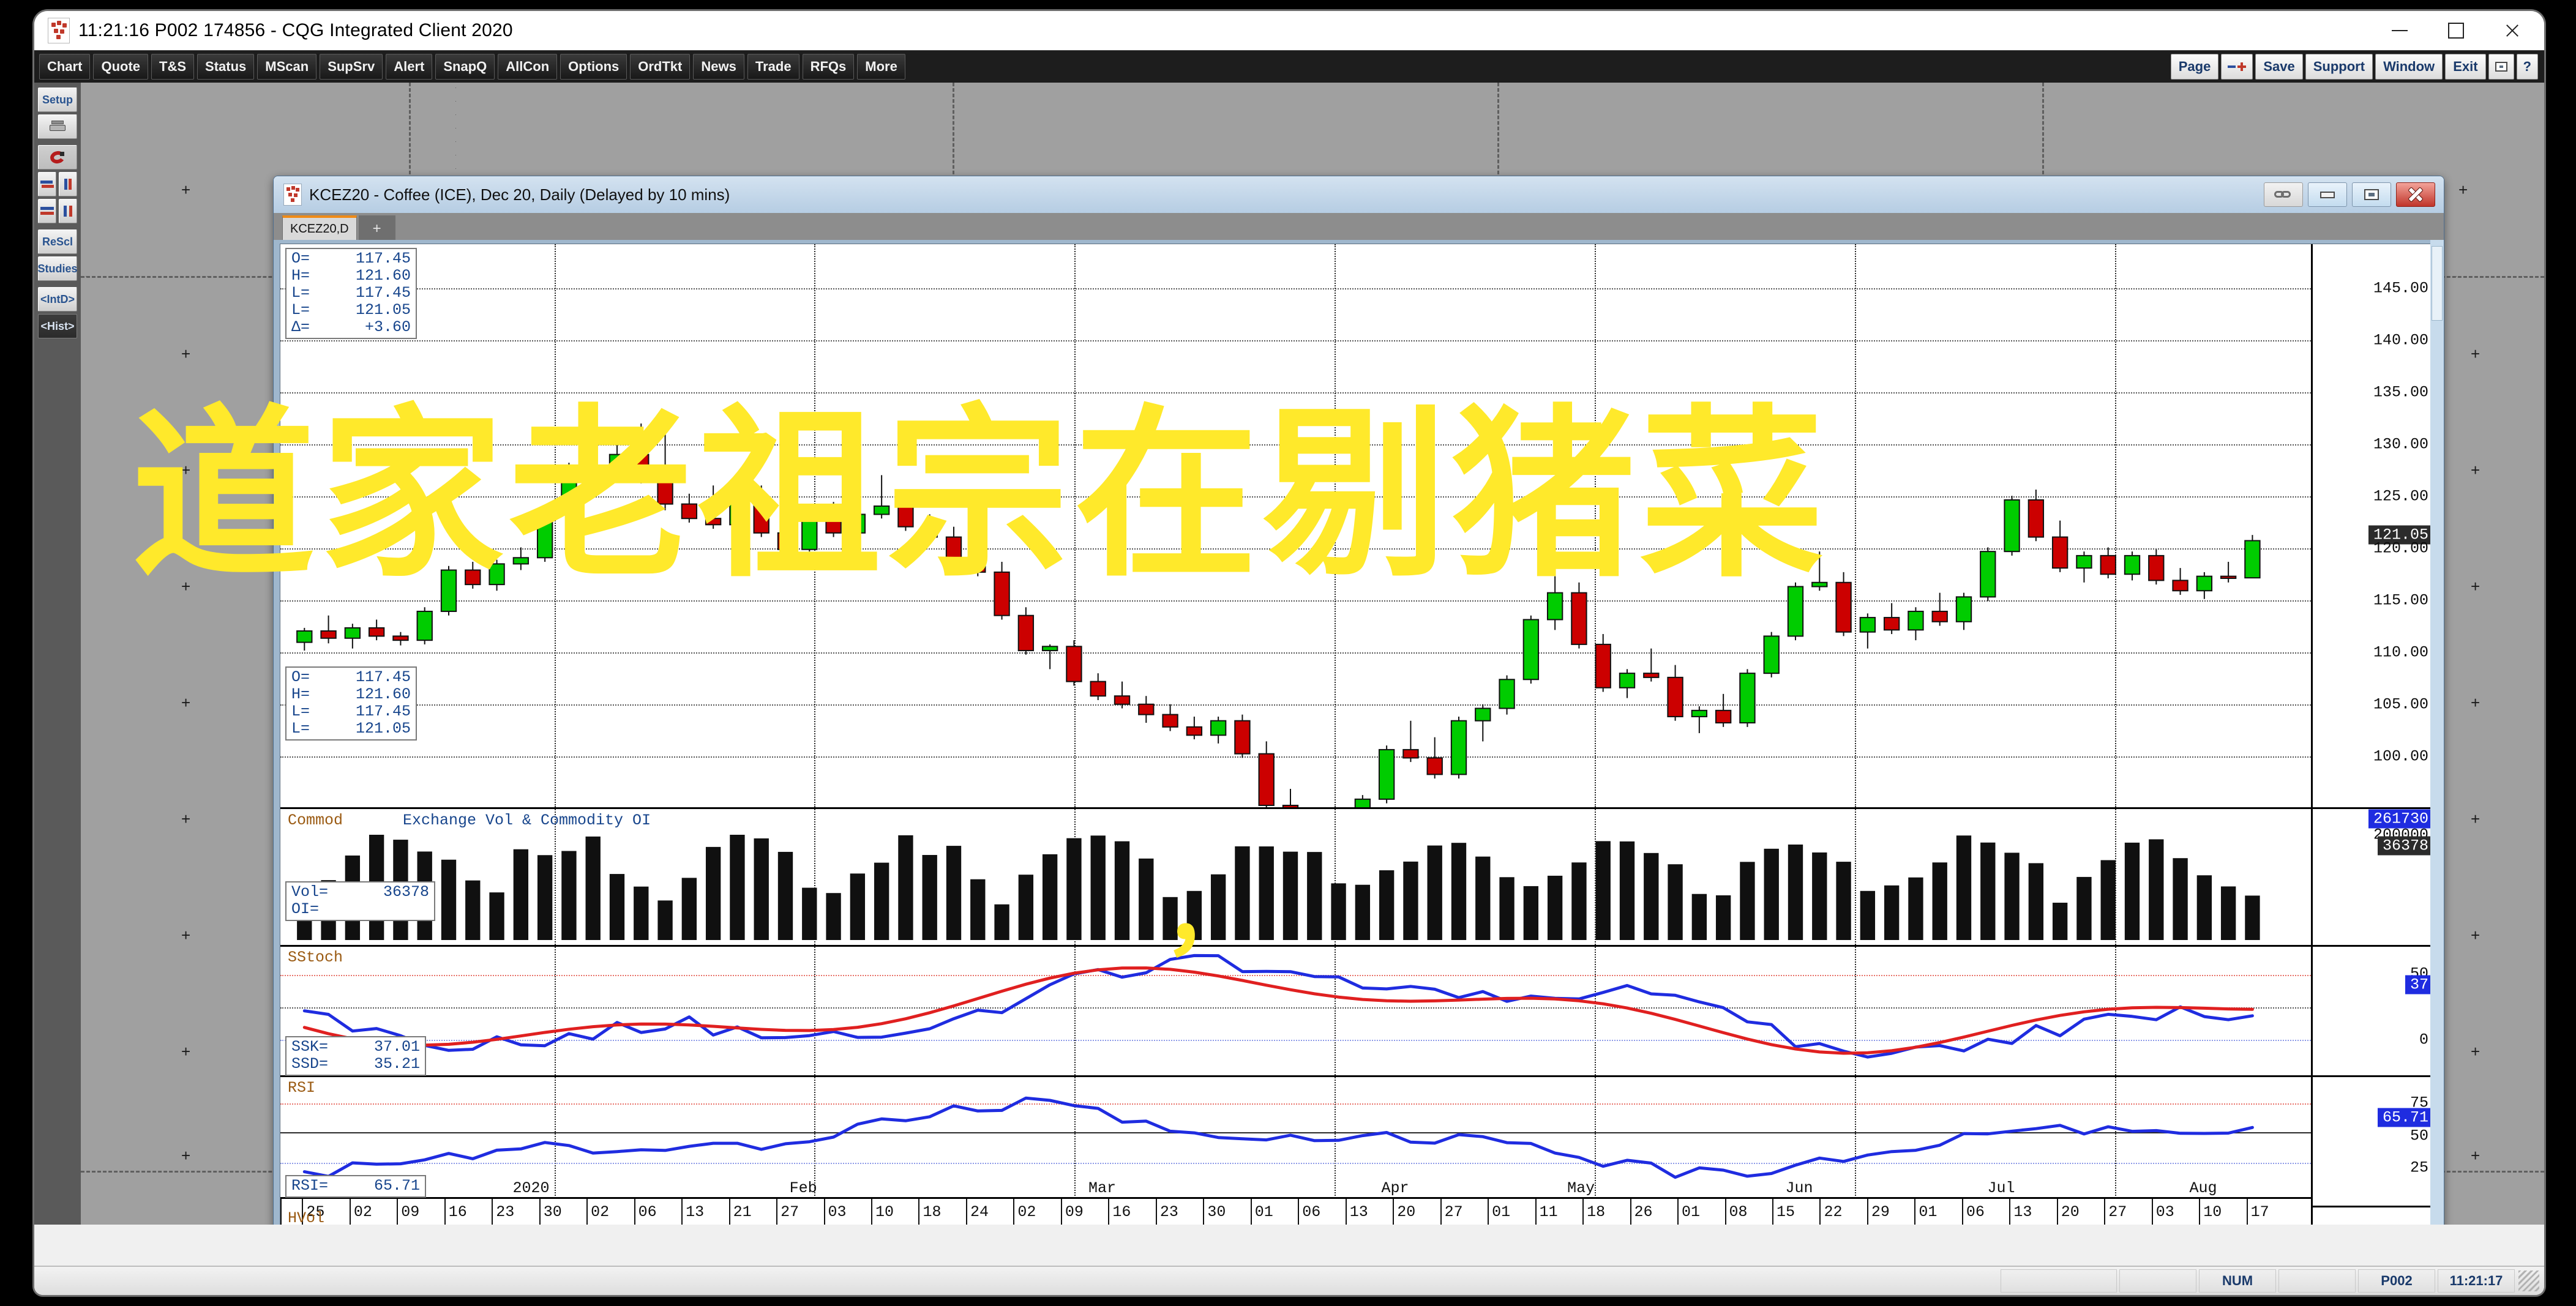  Describe the element at coordinates (1395, 1188) in the screenshot. I see `month-label: Apr` at that location.